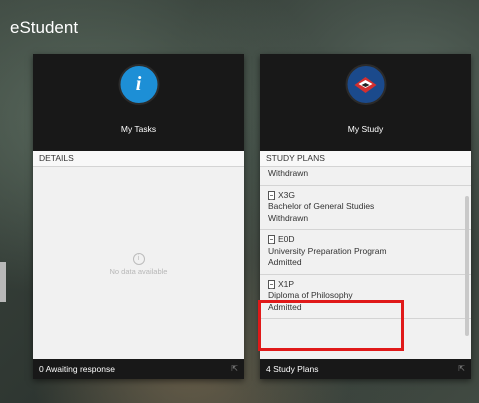 This screenshot has width=479, height=403. I want to click on study-plans-count: 4 Study Plans, so click(292, 369).